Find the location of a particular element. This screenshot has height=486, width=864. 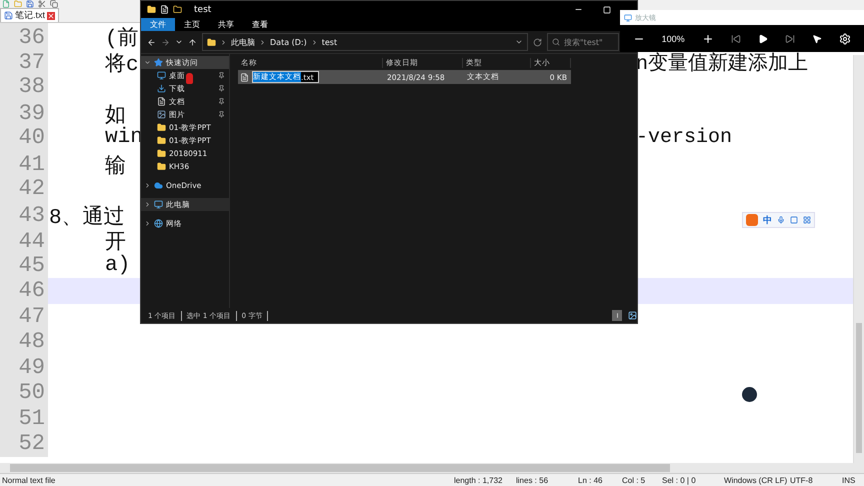

line-number: 36 is located at coordinates (24, 37).